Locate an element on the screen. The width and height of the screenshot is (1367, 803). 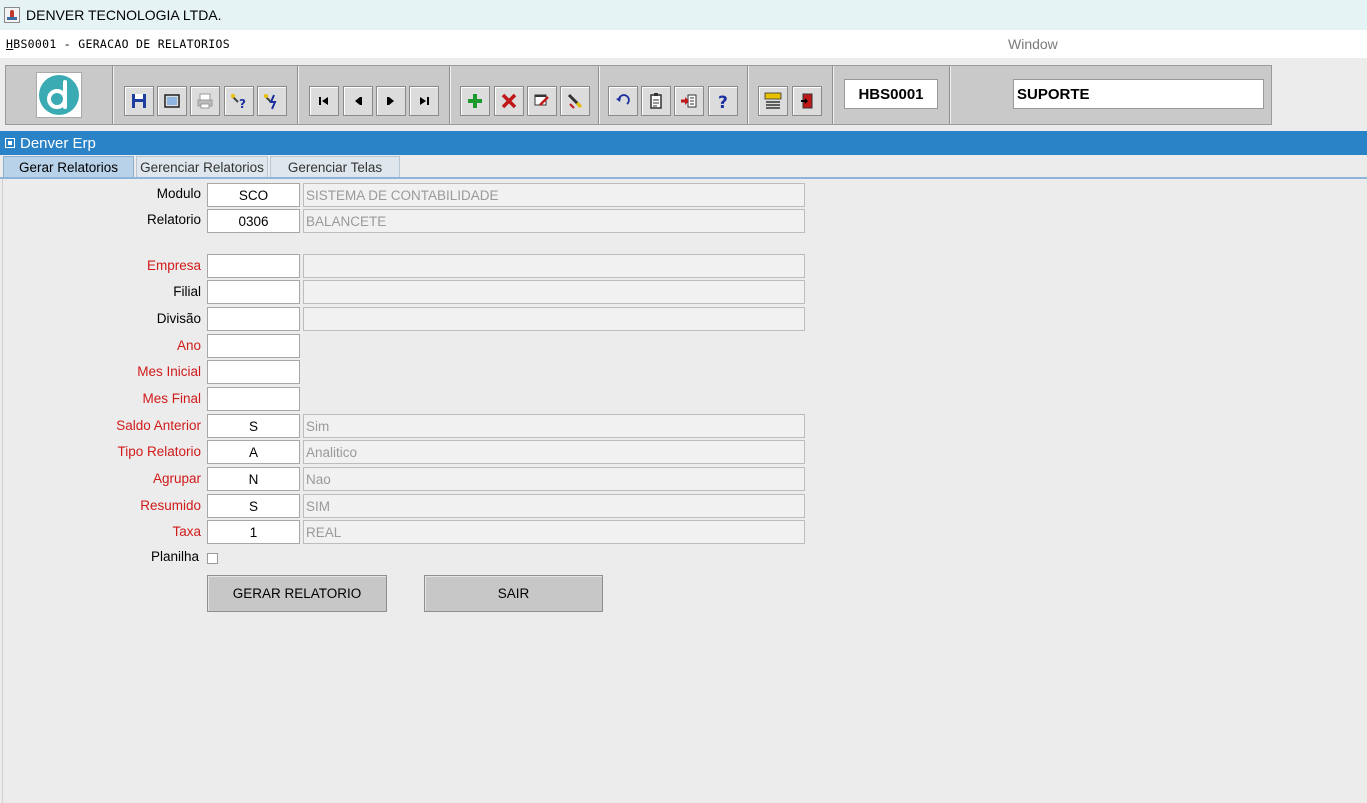
relatorio-code-input: 0306 is located at coordinates (253, 221).